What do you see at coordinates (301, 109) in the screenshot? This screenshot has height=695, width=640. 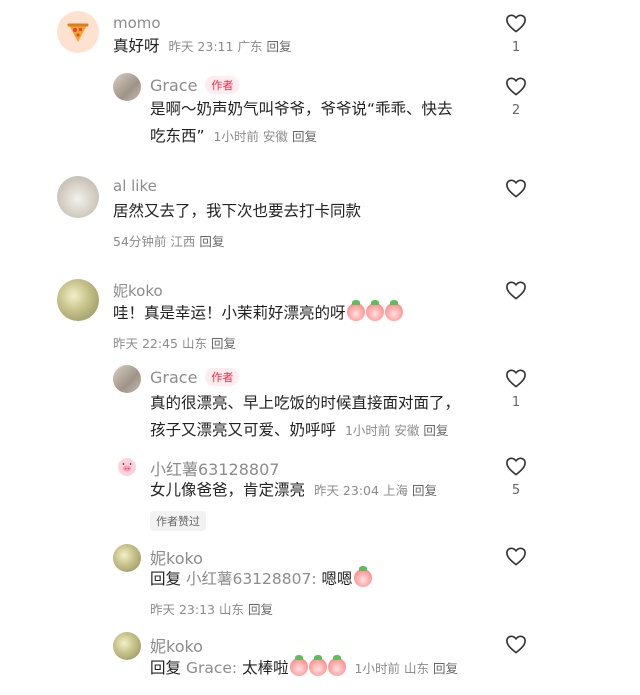 I see `comment-body-line: 是啊～奶声奶气叫爷爷，爷爷说“乖乖、快去` at bounding box center [301, 109].